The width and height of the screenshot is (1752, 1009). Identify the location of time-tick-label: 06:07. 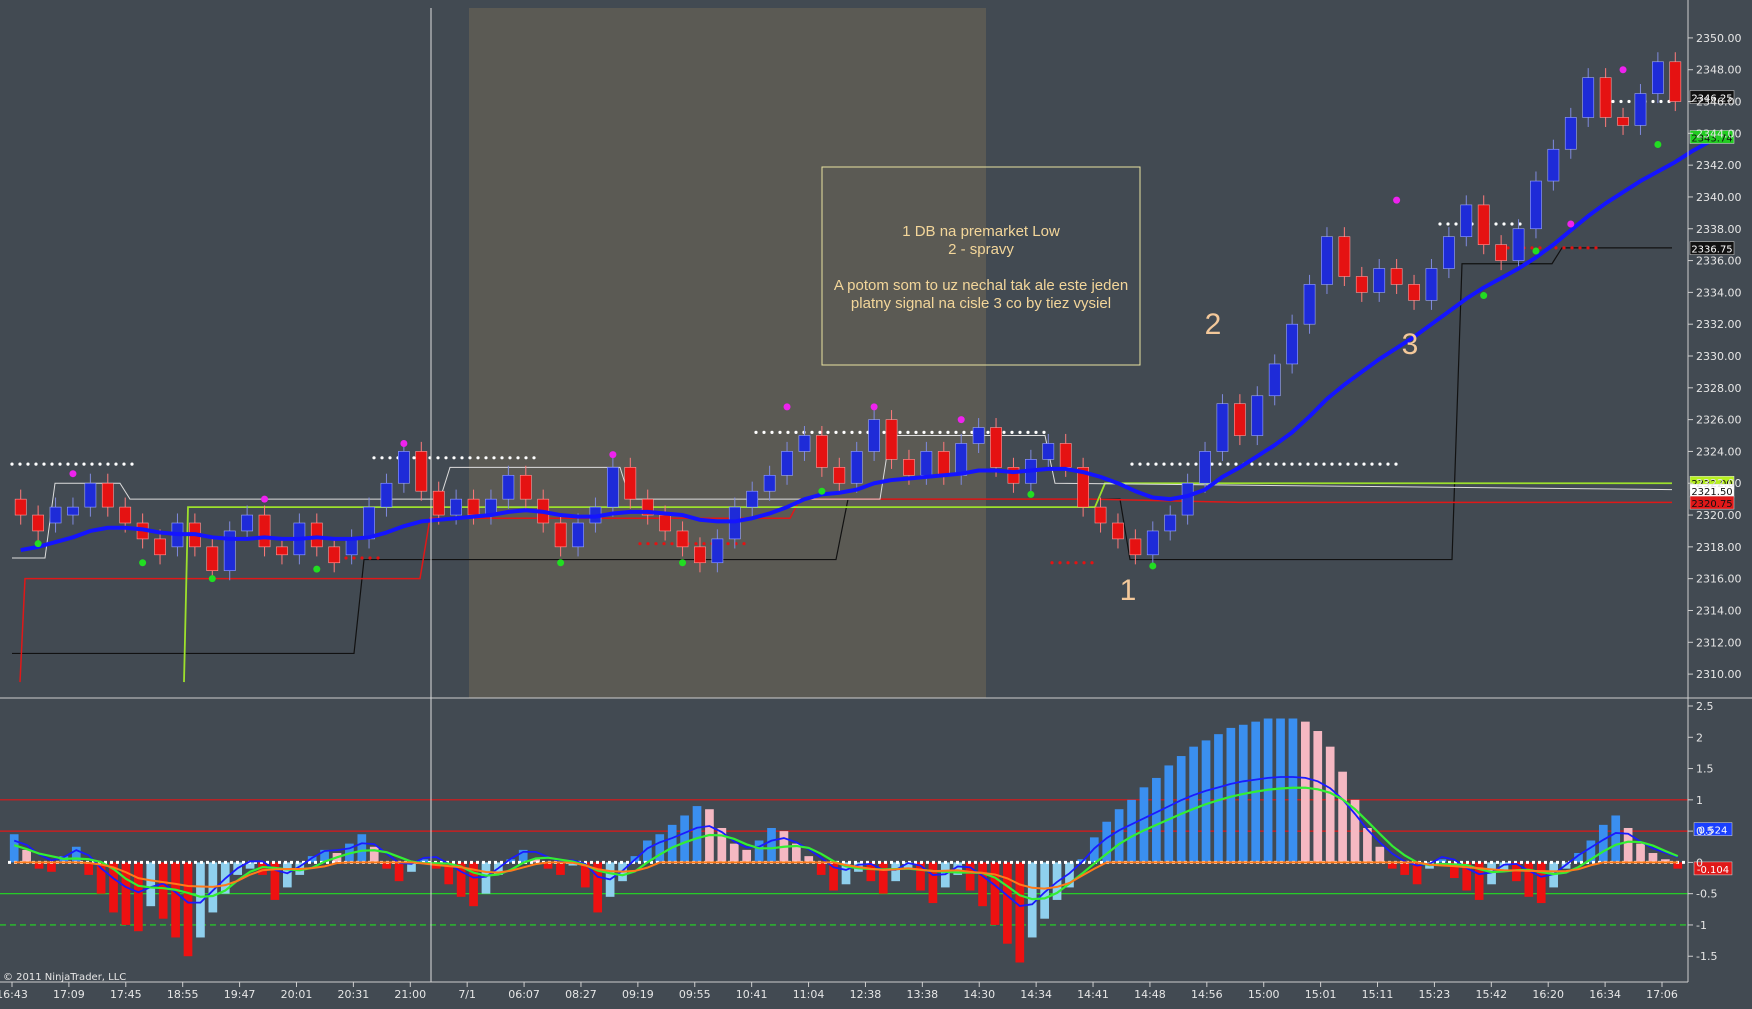
(524, 994).